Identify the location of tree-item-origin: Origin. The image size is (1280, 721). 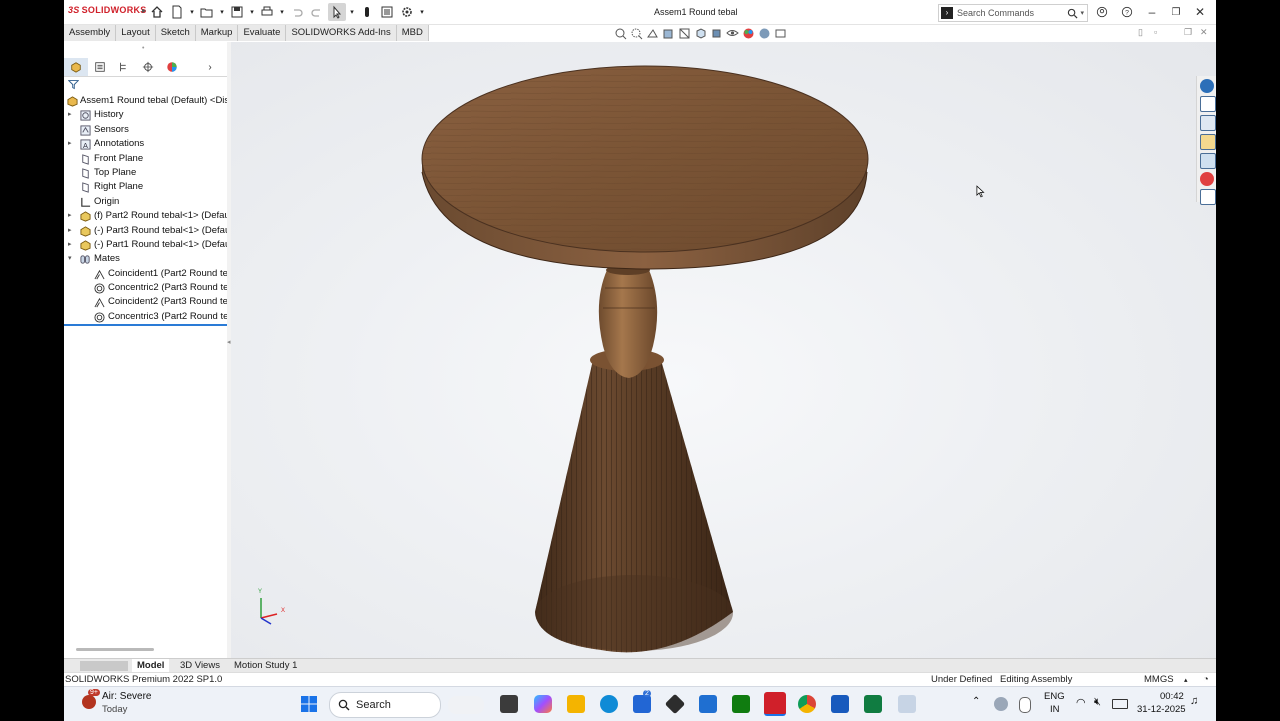
(145, 202).